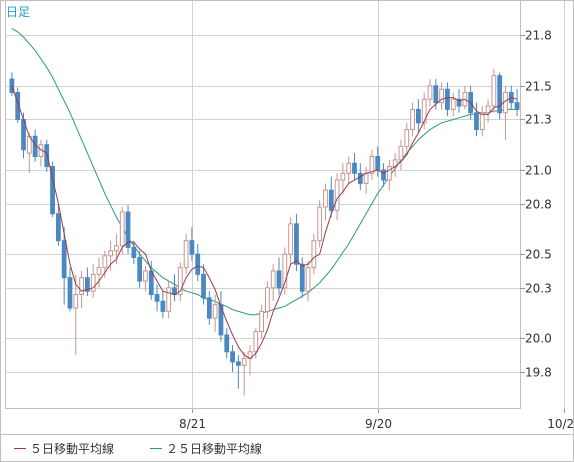  Describe the element at coordinates (192, 424) in the screenshot. I see `x-tick-label: 8/21` at that location.